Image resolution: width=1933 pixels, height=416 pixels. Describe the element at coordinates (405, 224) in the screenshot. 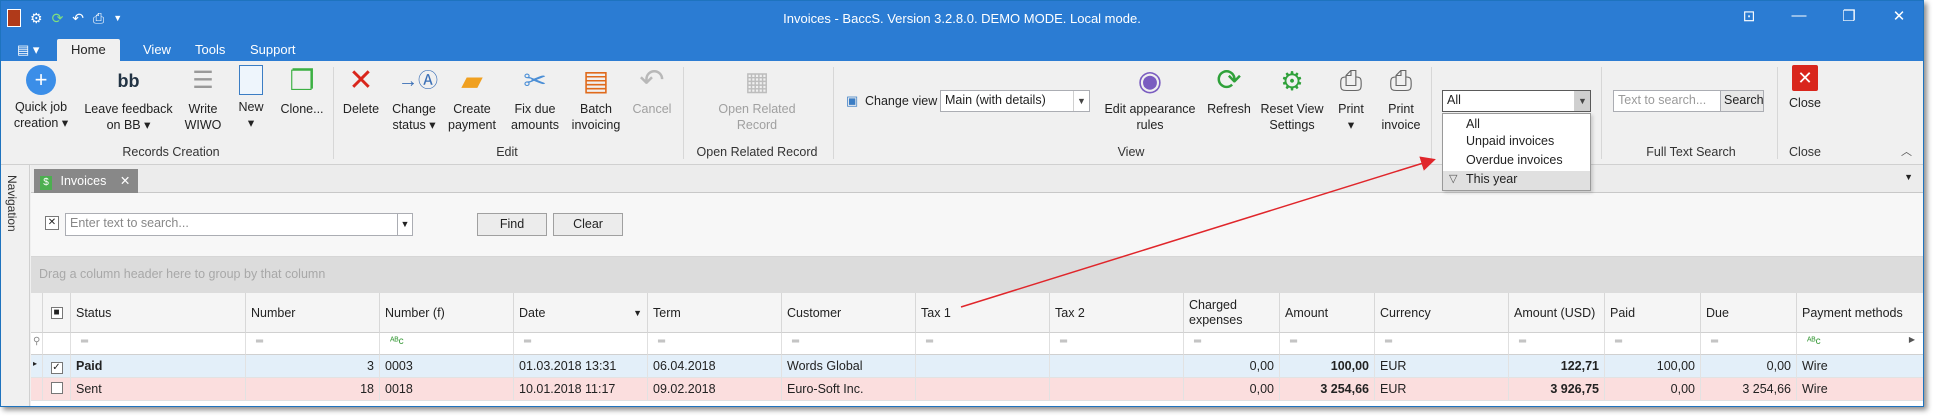

I see `search-history-dropdown: ▼` at that location.